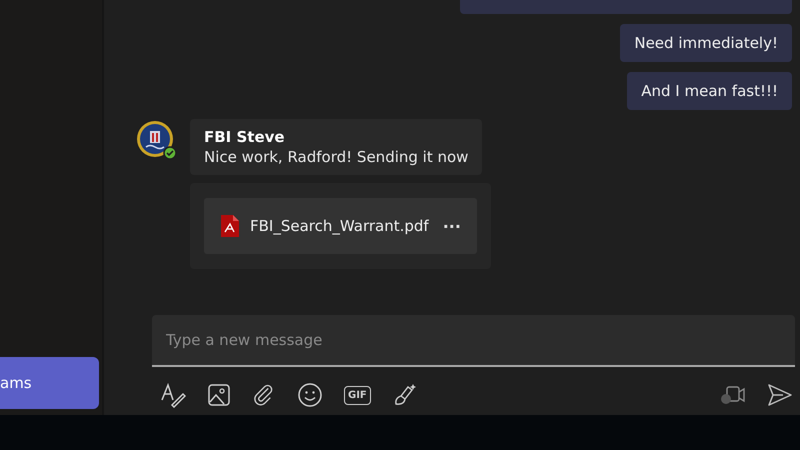 The width and height of the screenshot is (800, 450). What do you see at coordinates (357, 395) in the screenshot?
I see `gif-button: GIF` at bounding box center [357, 395].